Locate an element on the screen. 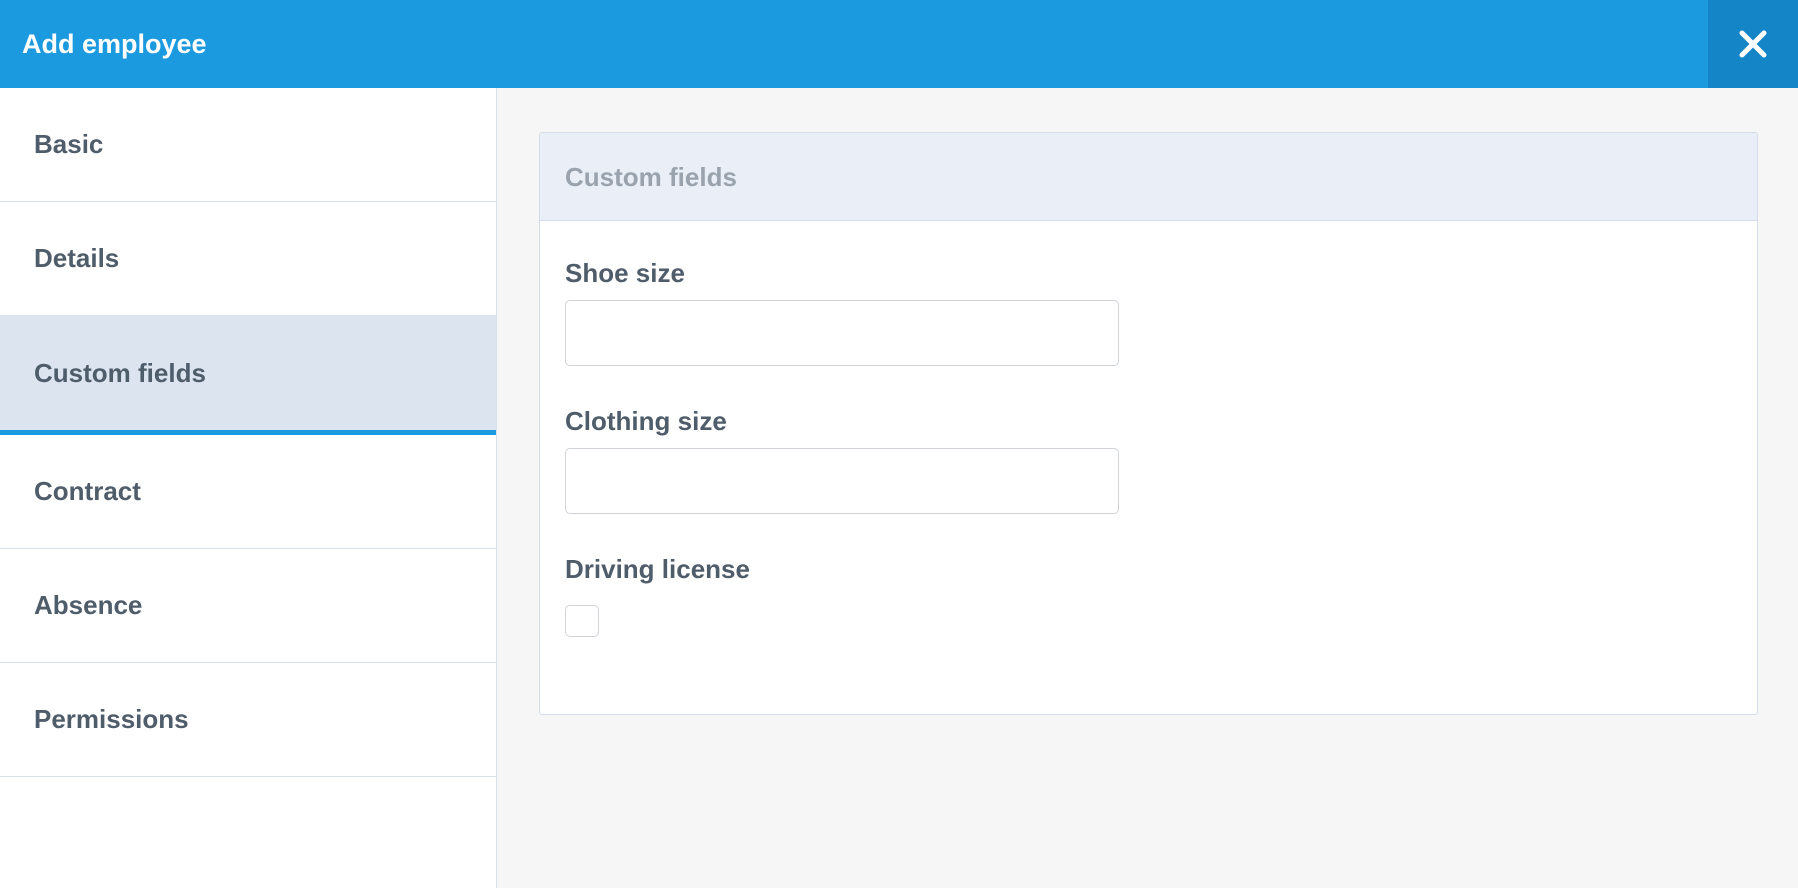 This screenshot has height=888, width=1798. panel-title: Custom fields is located at coordinates (651, 177).